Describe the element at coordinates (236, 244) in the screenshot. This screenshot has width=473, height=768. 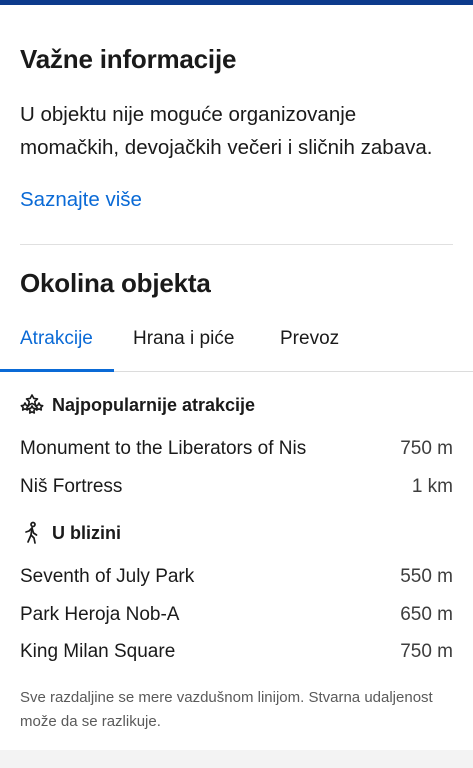
I see `section-divider` at that location.